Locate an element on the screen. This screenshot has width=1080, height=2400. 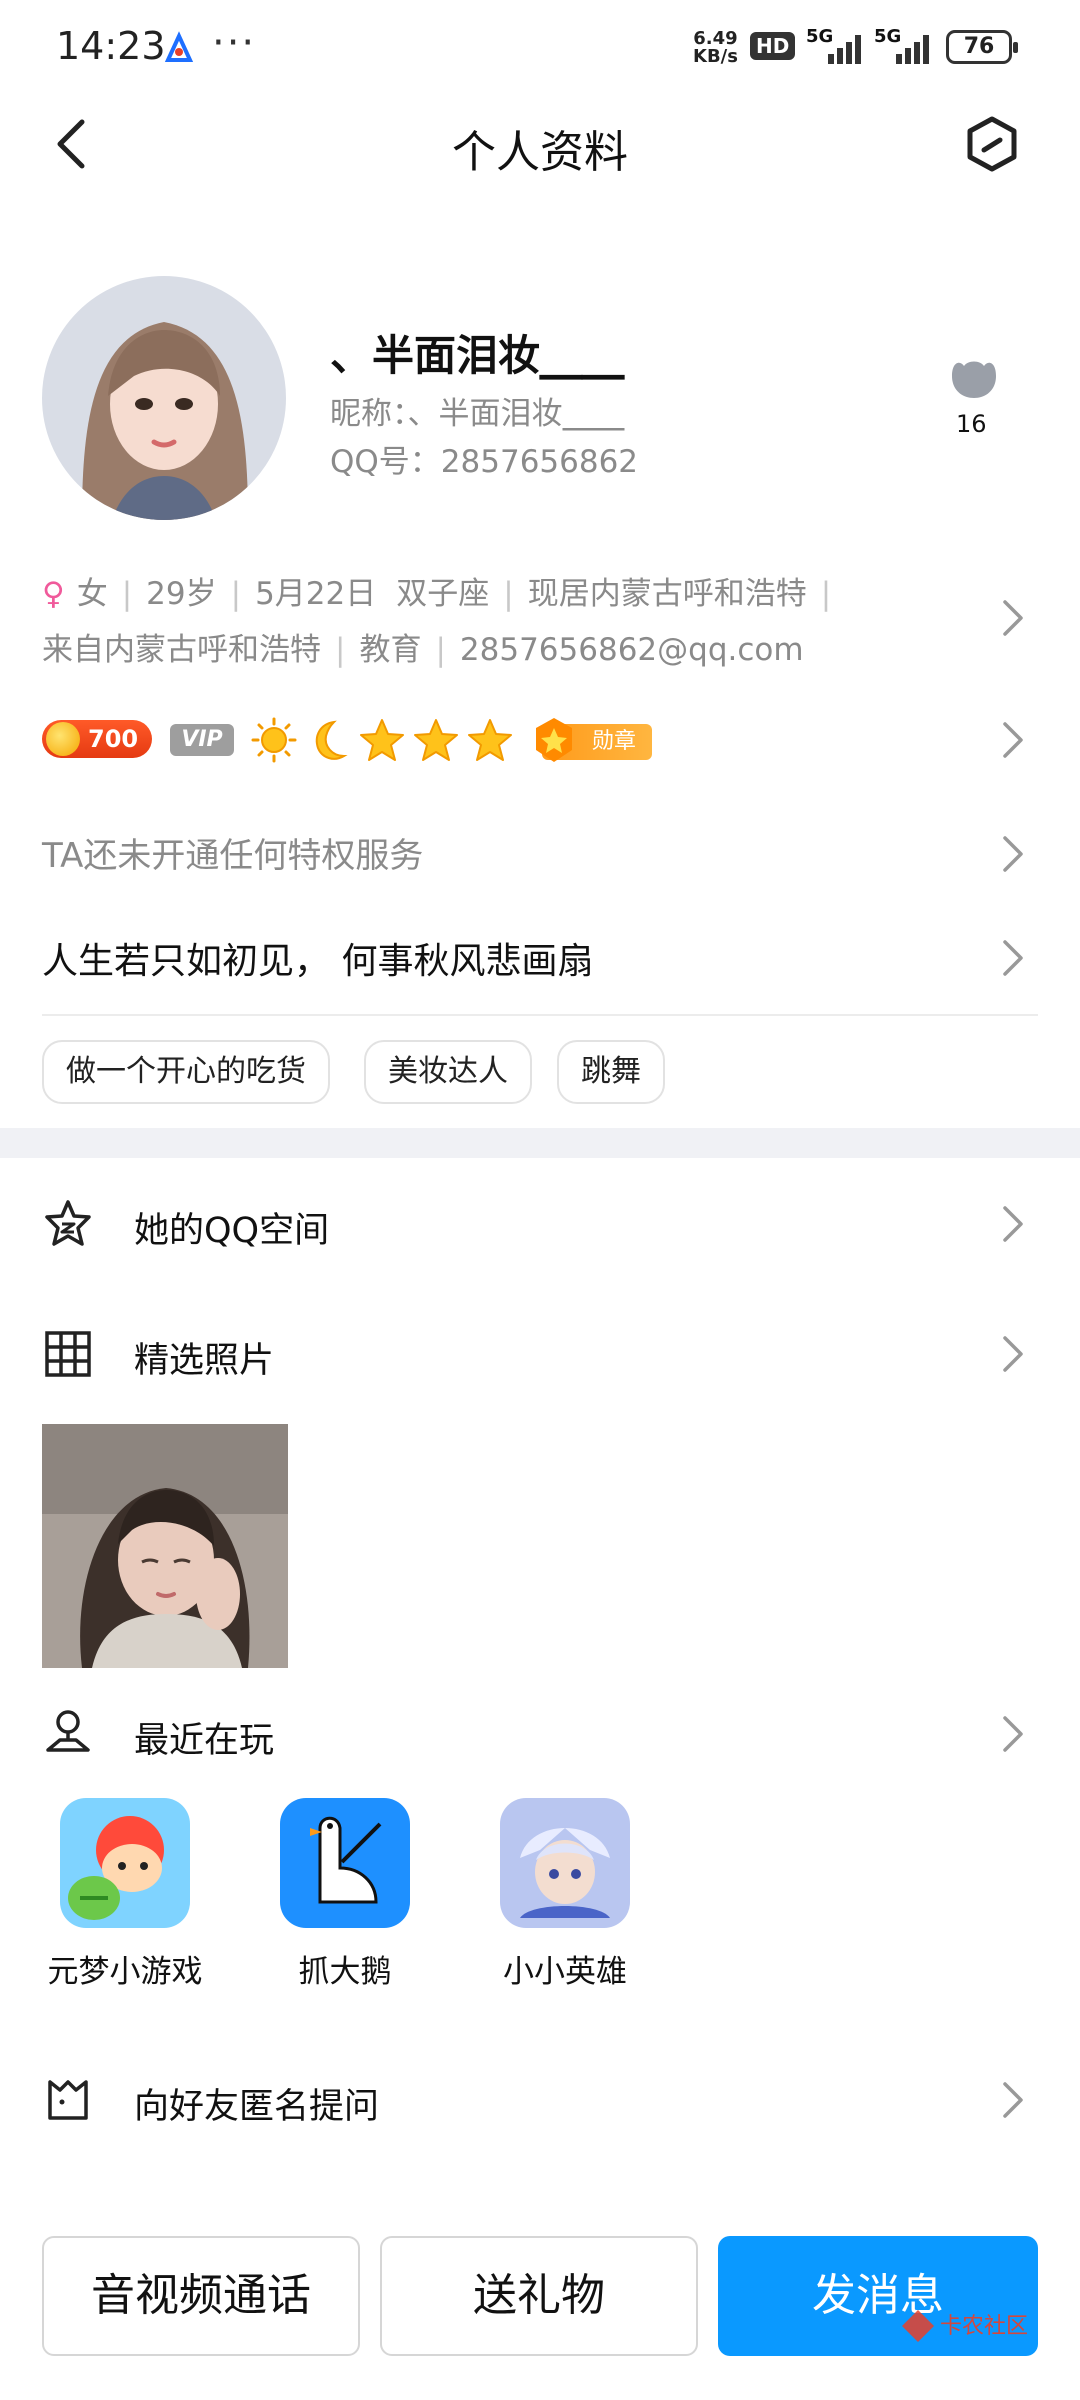
sun-level-icon is located at coordinates (274, 740).